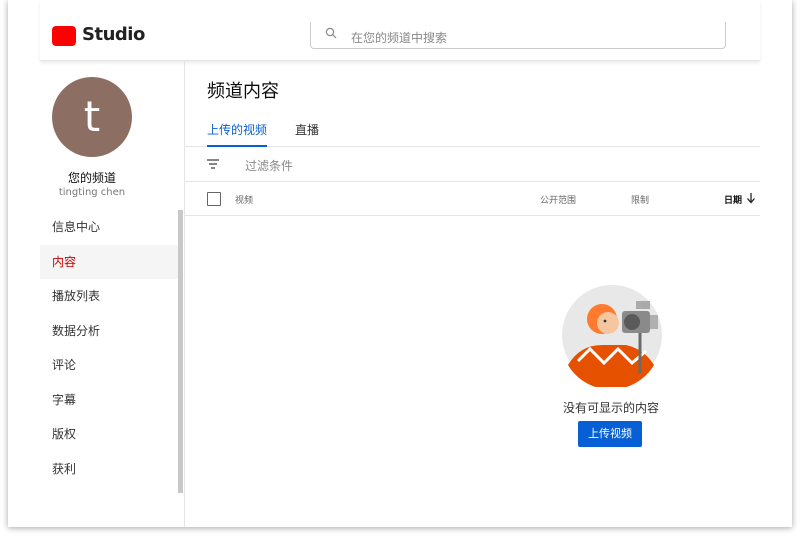 The height and width of the screenshot is (537, 800). I want to click on sidebar-item-playlists: 播放列表, so click(110, 296).